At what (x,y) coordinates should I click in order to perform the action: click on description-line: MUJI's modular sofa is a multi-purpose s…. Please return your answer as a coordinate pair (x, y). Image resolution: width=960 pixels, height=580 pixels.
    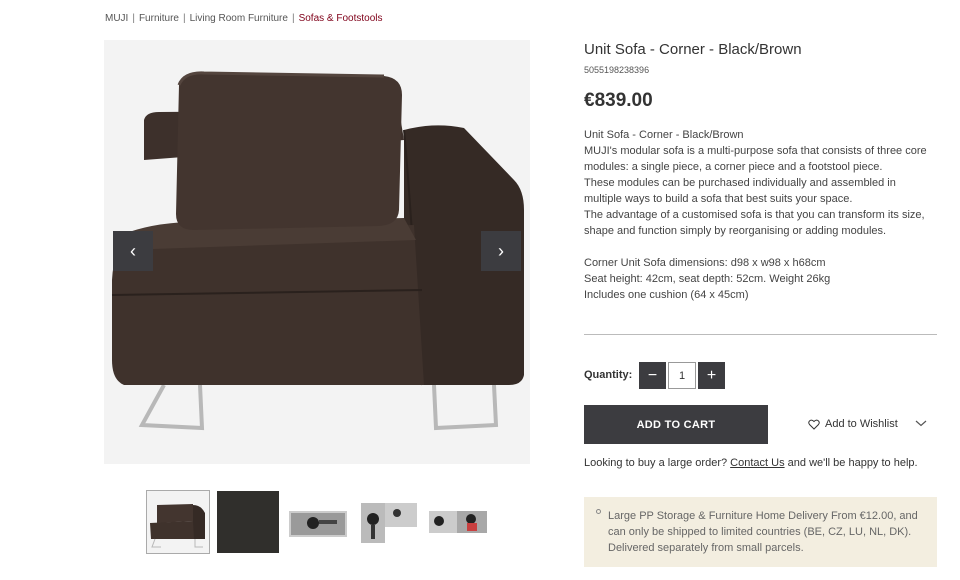
    Looking at the image, I should click on (755, 159).